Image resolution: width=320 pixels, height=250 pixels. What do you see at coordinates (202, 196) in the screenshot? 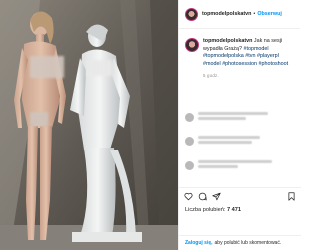
I see `comment-icon` at bounding box center [202, 196].